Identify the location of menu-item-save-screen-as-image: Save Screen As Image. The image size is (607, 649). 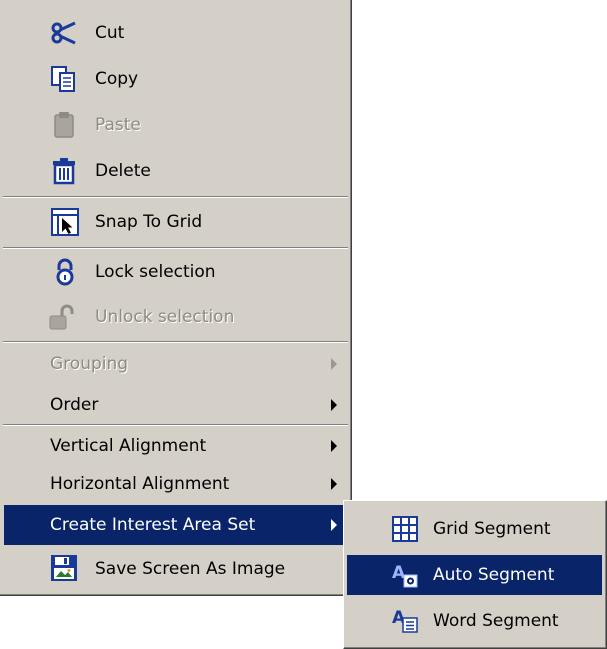
(175, 569).